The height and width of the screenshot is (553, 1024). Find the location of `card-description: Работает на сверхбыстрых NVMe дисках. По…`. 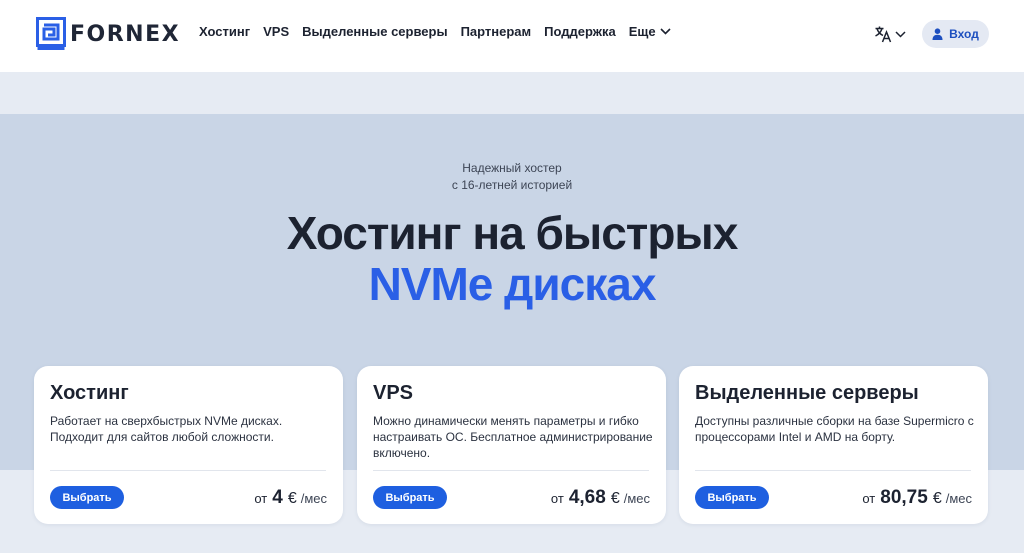

card-description: Работает на сверхбыстрых NVMe дисках. По… is located at coordinates (166, 429).